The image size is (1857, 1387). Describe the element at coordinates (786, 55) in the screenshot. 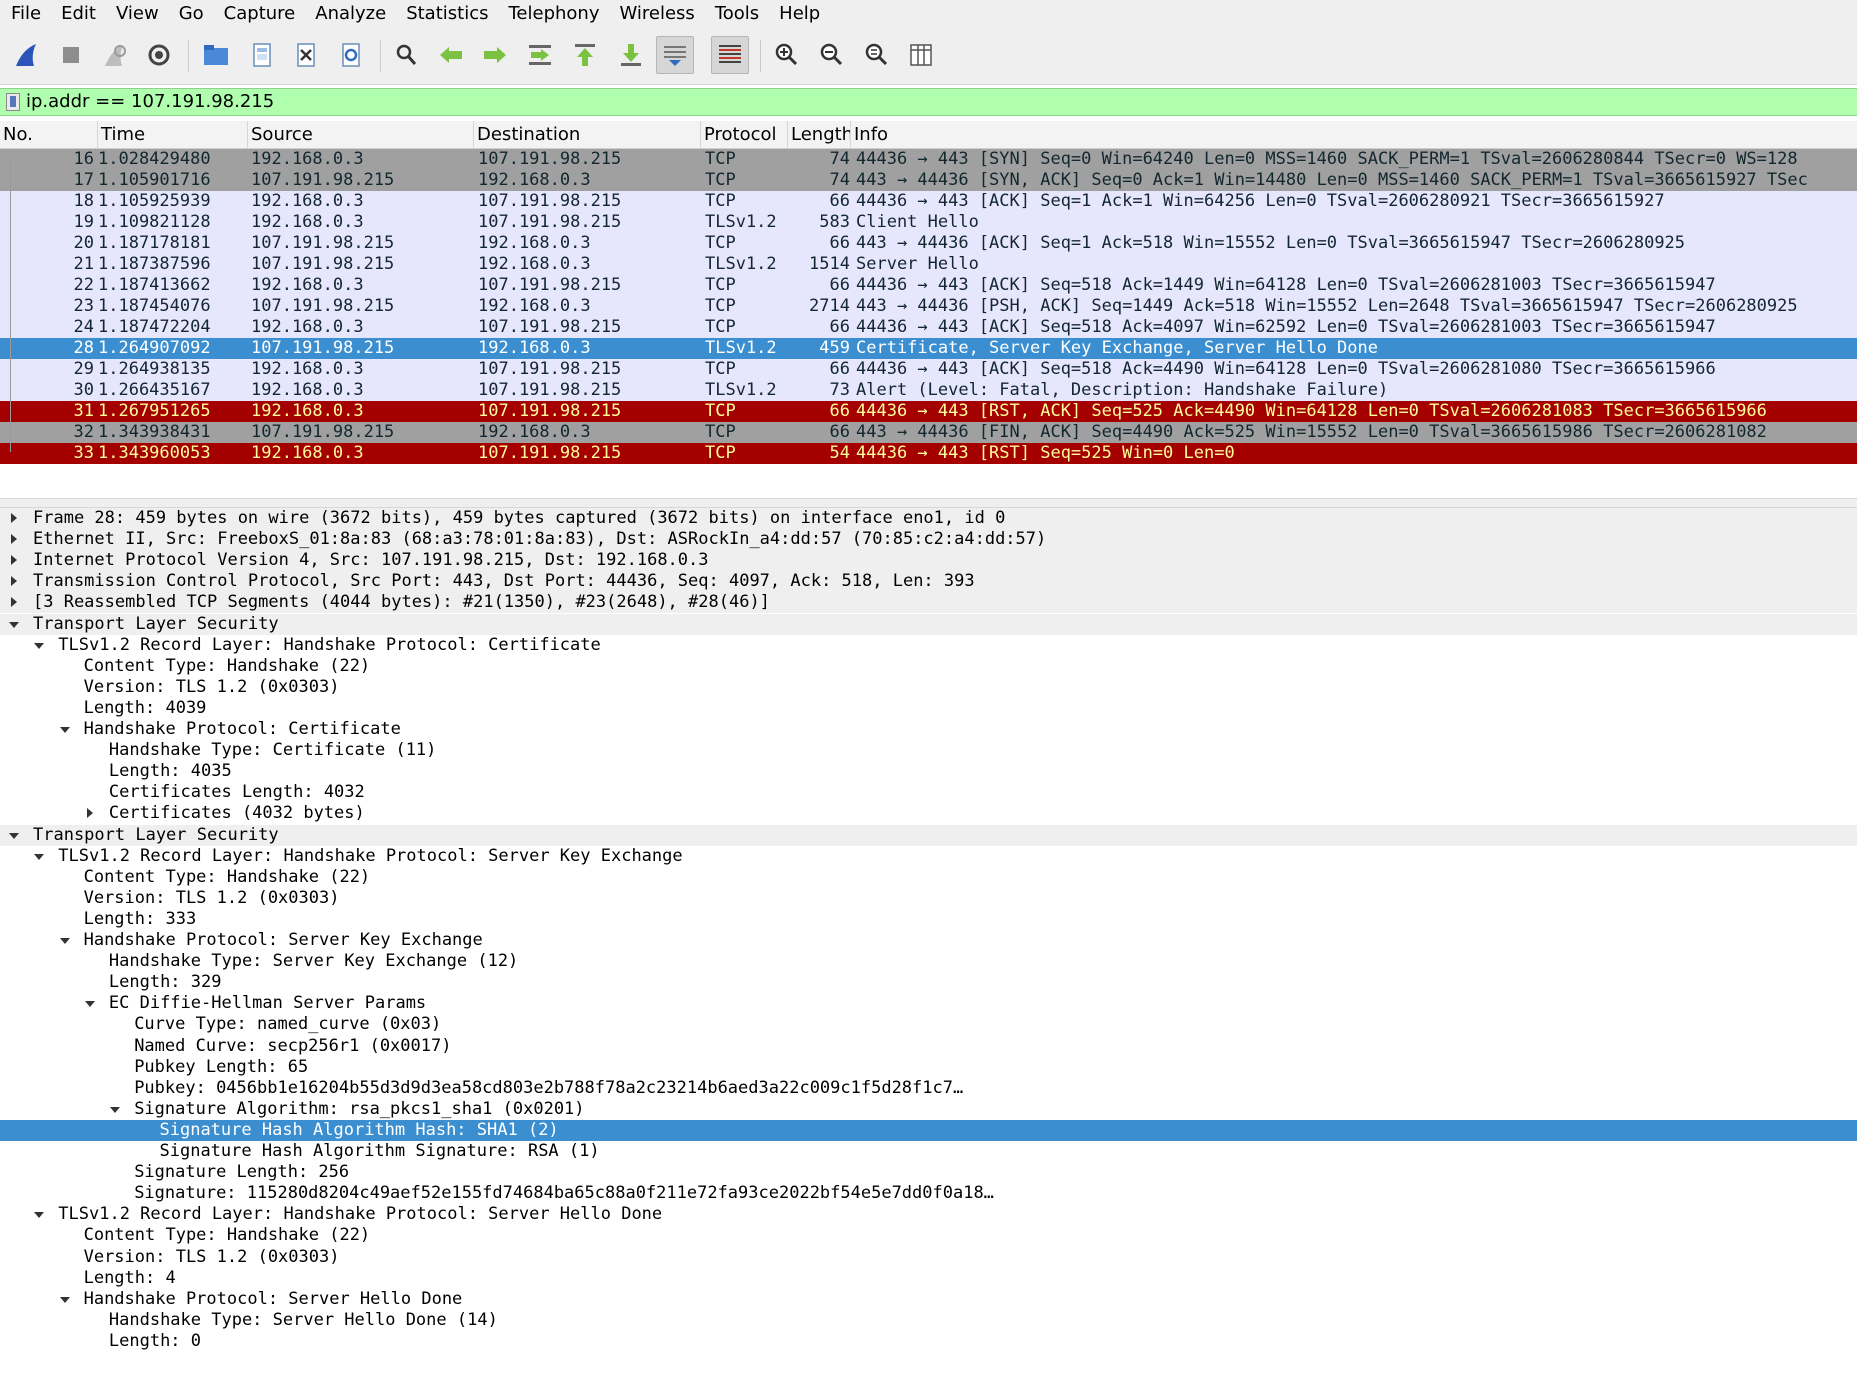

I see `zoom-in-icon` at that location.